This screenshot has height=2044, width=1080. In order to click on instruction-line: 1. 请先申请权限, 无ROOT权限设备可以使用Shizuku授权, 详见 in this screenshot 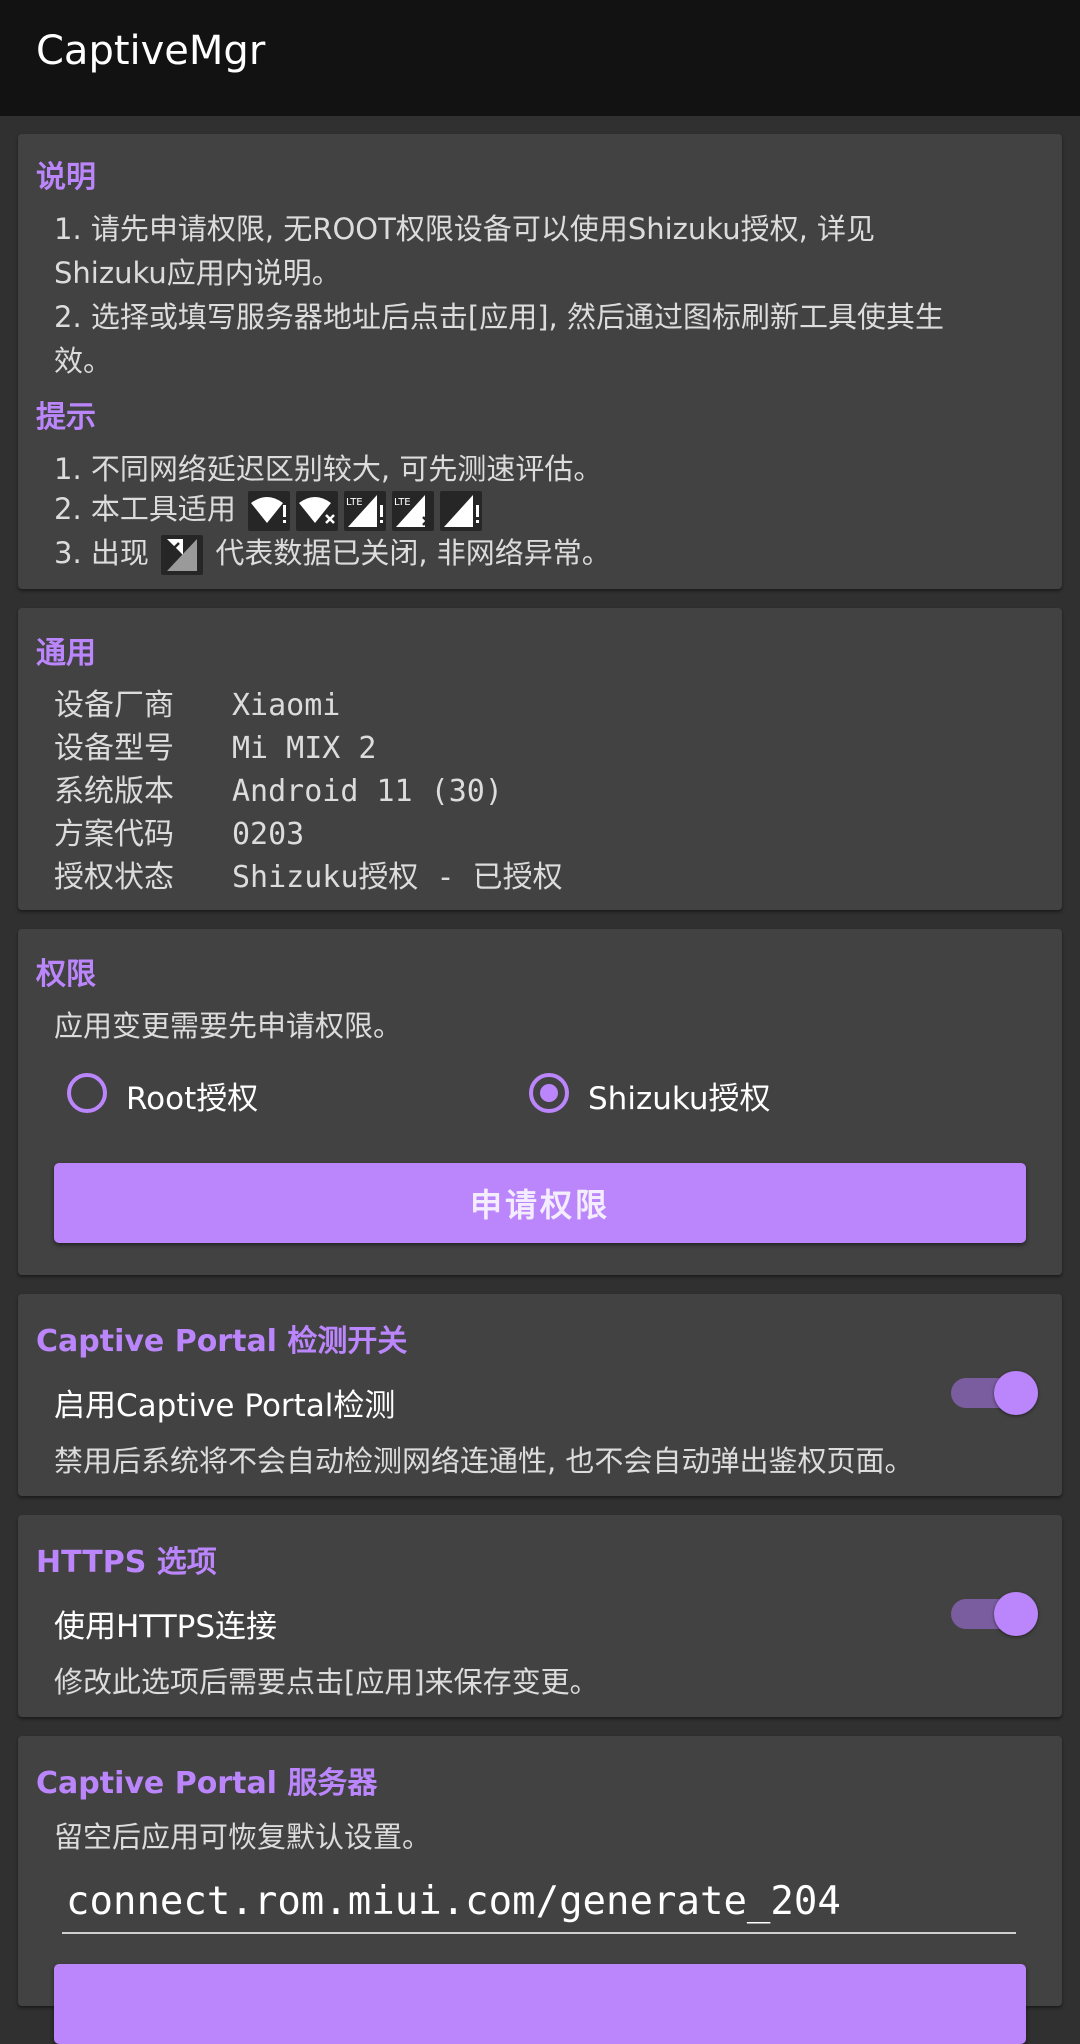, I will do `click(465, 229)`.